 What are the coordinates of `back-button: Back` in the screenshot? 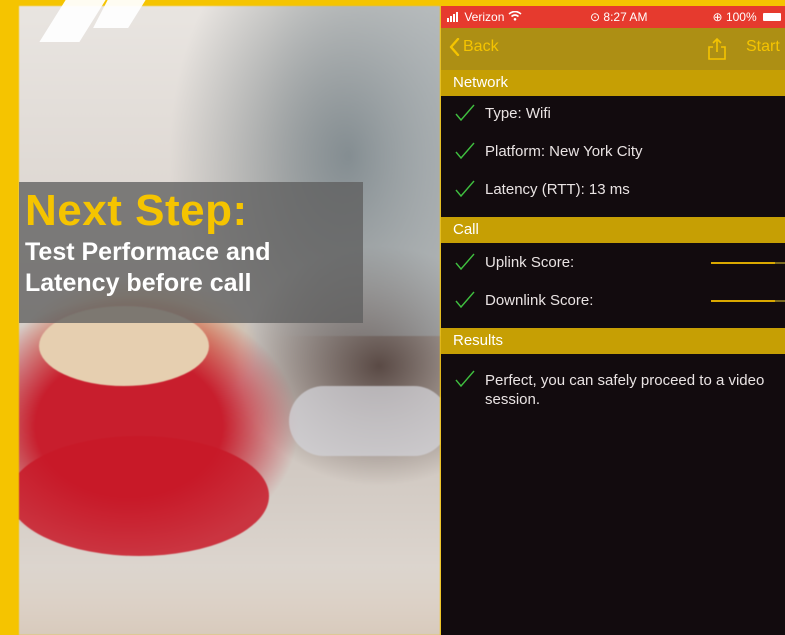 It's located at (474, 47).